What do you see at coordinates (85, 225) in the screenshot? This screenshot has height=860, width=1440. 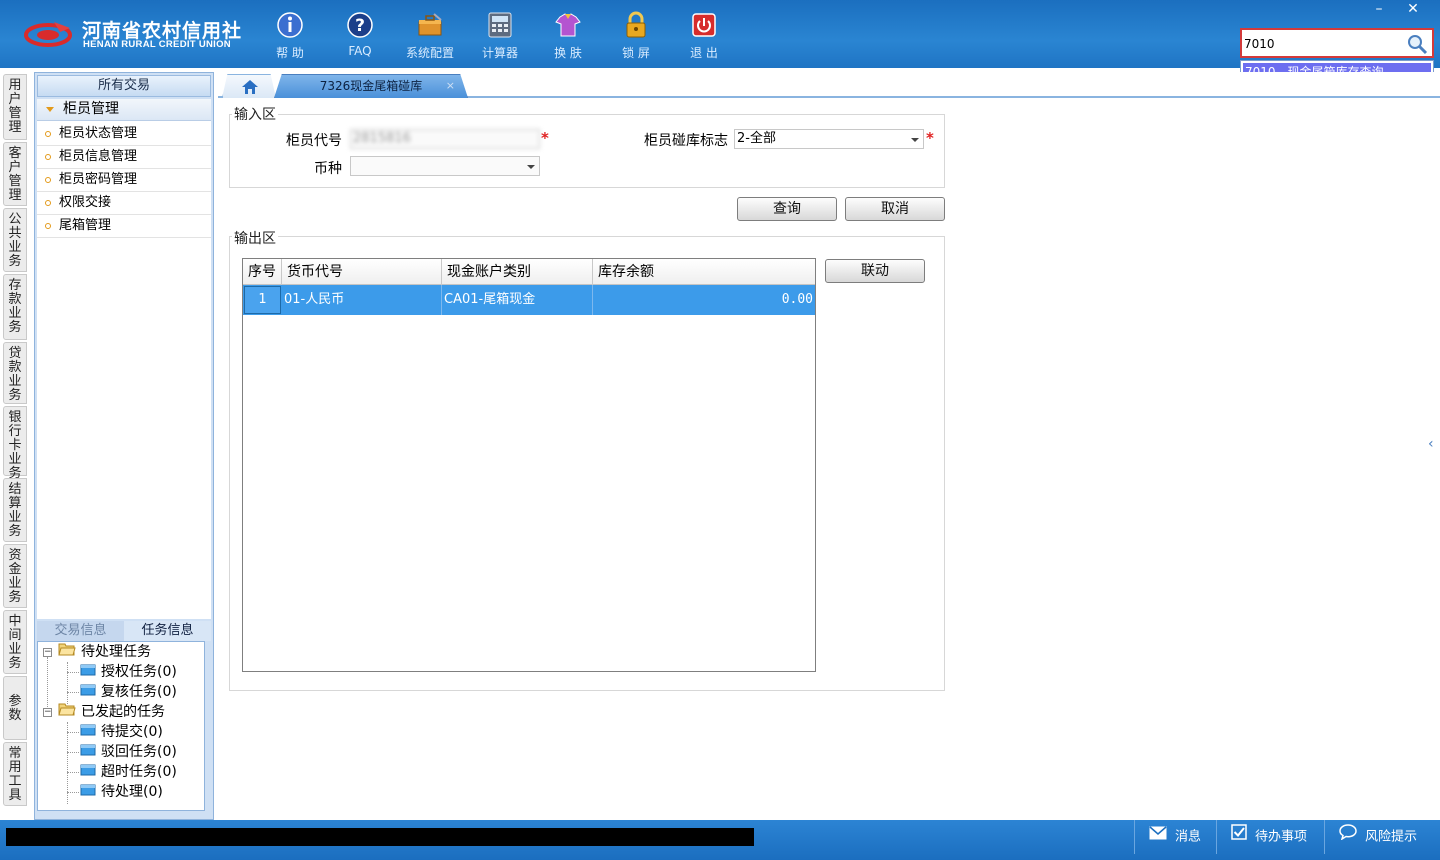 I see `menu-item-label: 尾箱管理` at bounding box center [85, 225].